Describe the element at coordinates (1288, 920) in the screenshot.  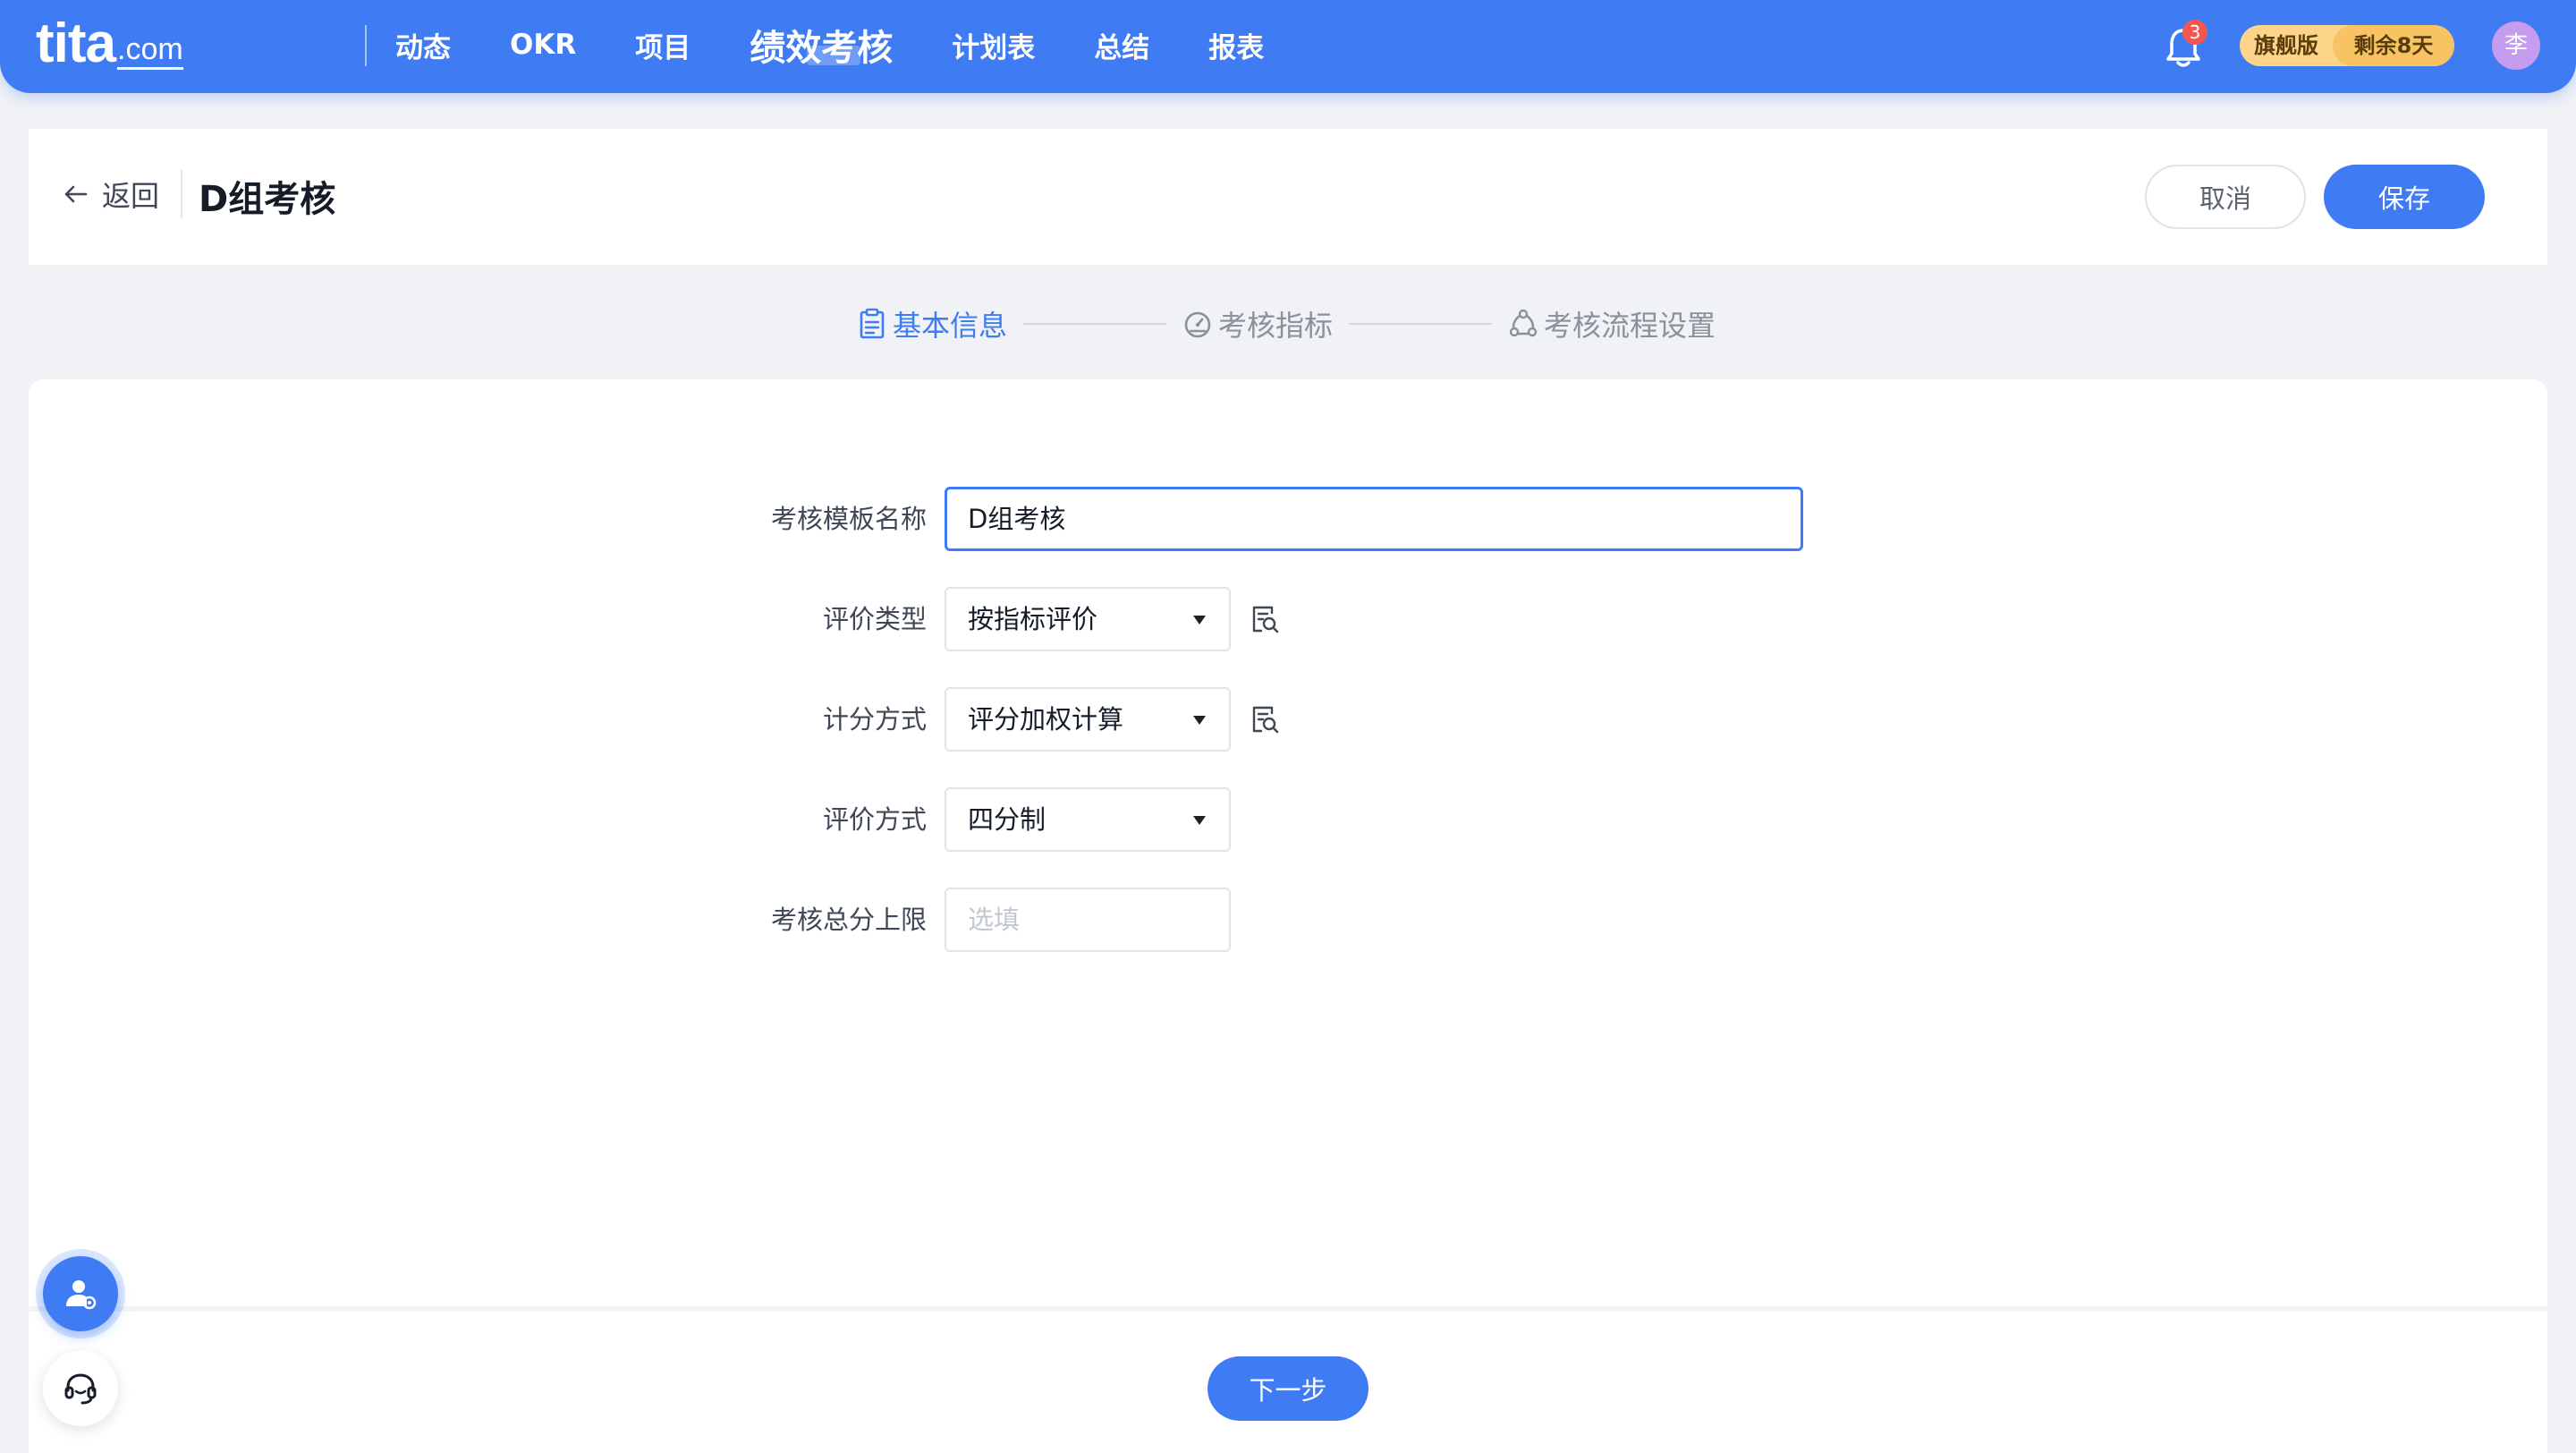
I see `form-row-score-limit: 考核总分上限 选填` at that location.